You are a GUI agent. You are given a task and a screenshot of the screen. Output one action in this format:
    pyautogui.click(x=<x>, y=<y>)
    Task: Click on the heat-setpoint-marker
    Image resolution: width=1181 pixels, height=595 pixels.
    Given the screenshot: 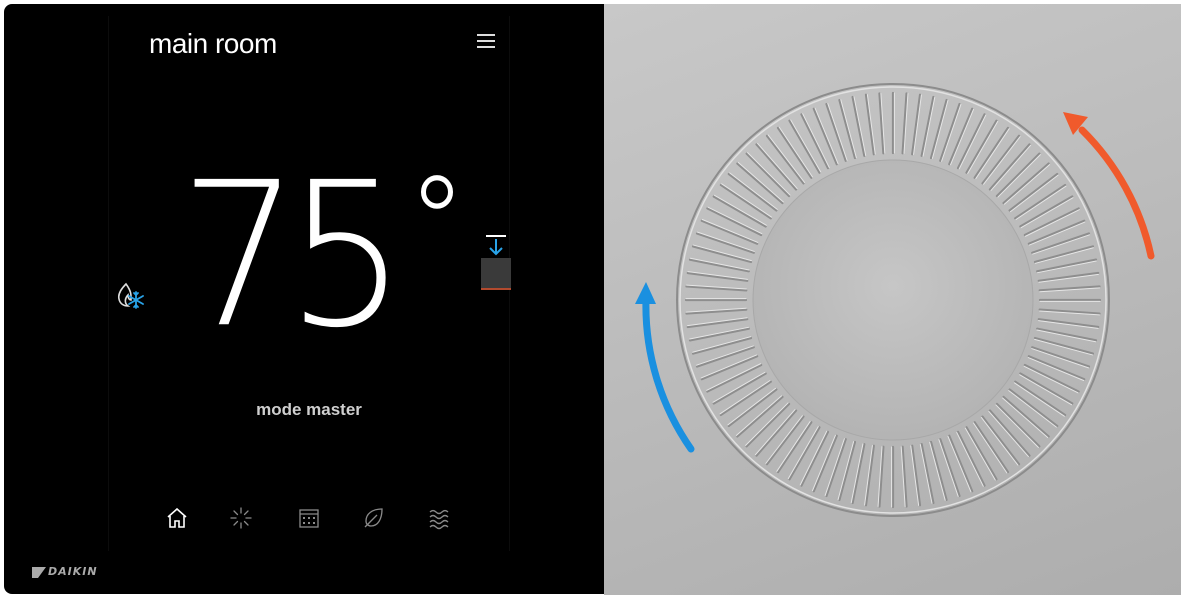 What is the action you would take?
    pyautogui.click(x=496, y=289)
    